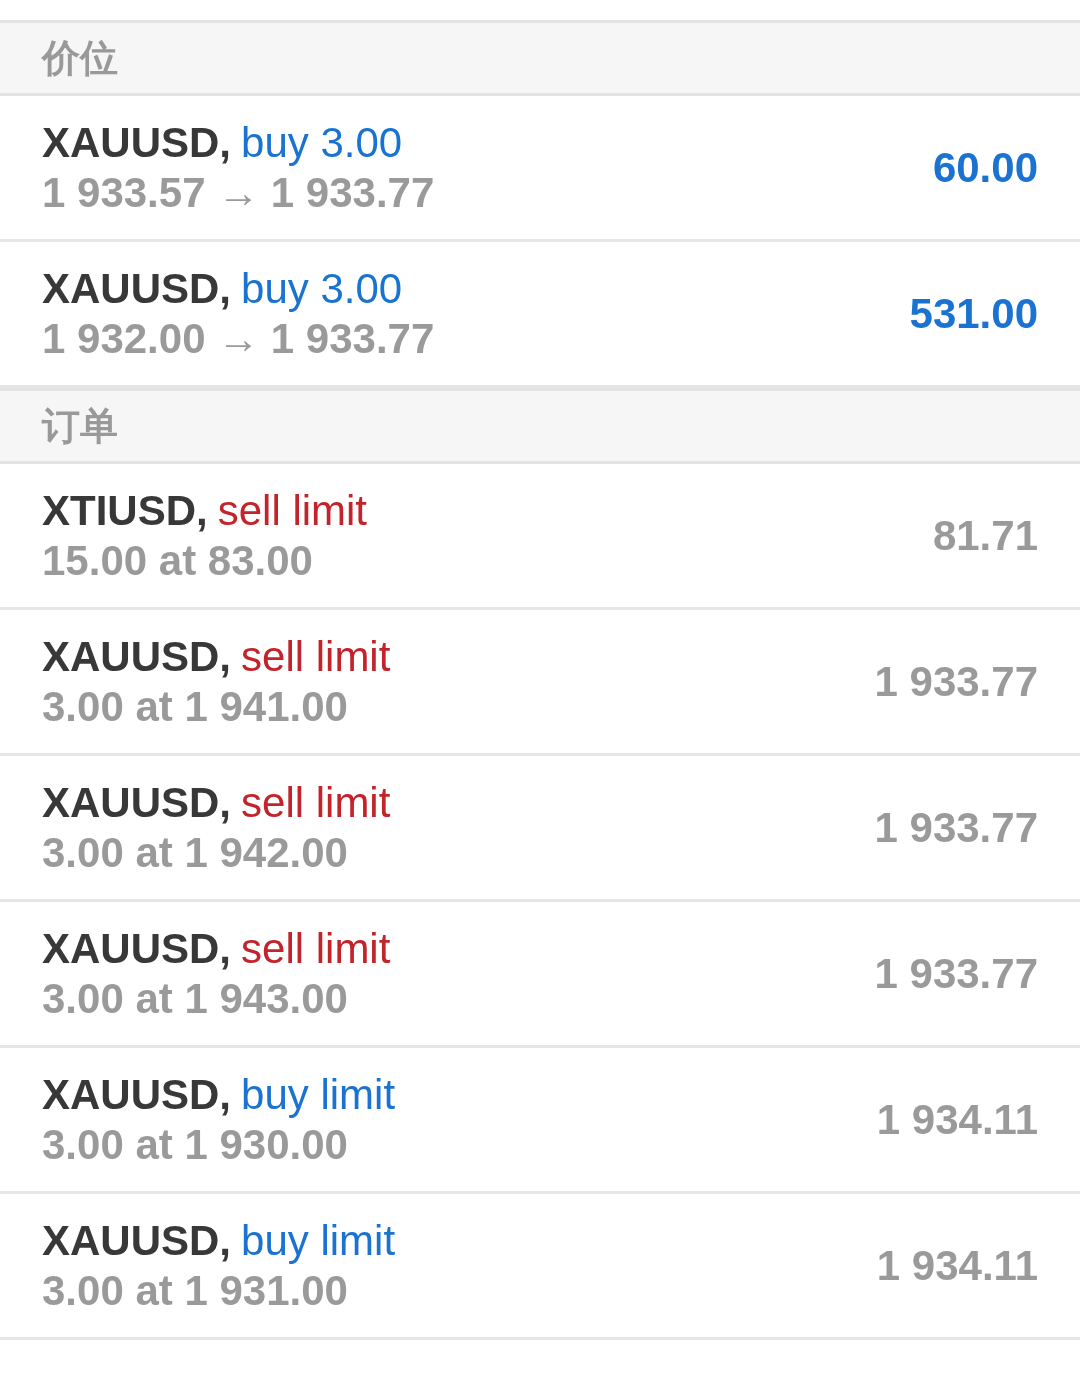 Image resolution: width=1080 pixels, height=1400 pixels. I want to click on order-detail: 15.00 at 83.00, so click(178, 560).